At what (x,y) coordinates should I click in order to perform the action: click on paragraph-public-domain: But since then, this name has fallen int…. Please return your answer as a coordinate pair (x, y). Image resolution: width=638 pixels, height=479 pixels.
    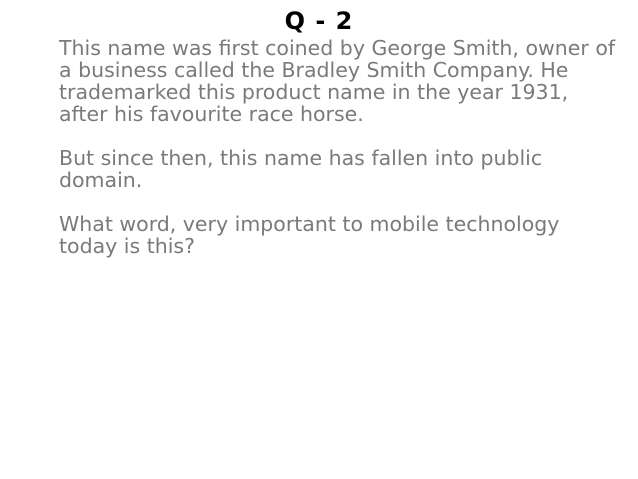
    Looking at the image, I should click on (301, 169).